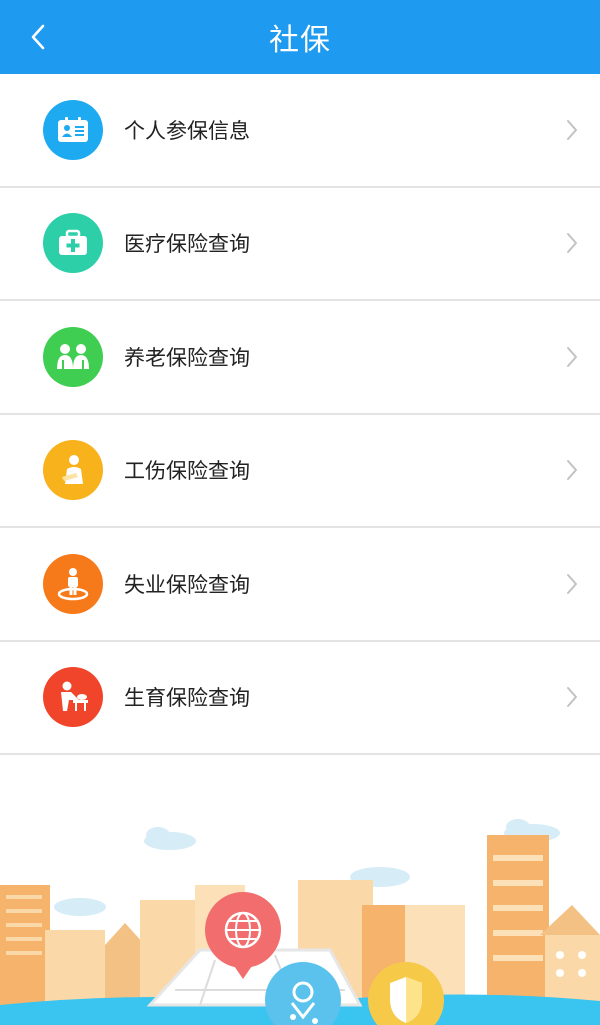 The width and height of the screenshot is (600, 1025). What do you see at coordinates (187, 584) in the screenshot?
I see `menu-item-label: 失业保险查询` at bounding box center [187, 584].